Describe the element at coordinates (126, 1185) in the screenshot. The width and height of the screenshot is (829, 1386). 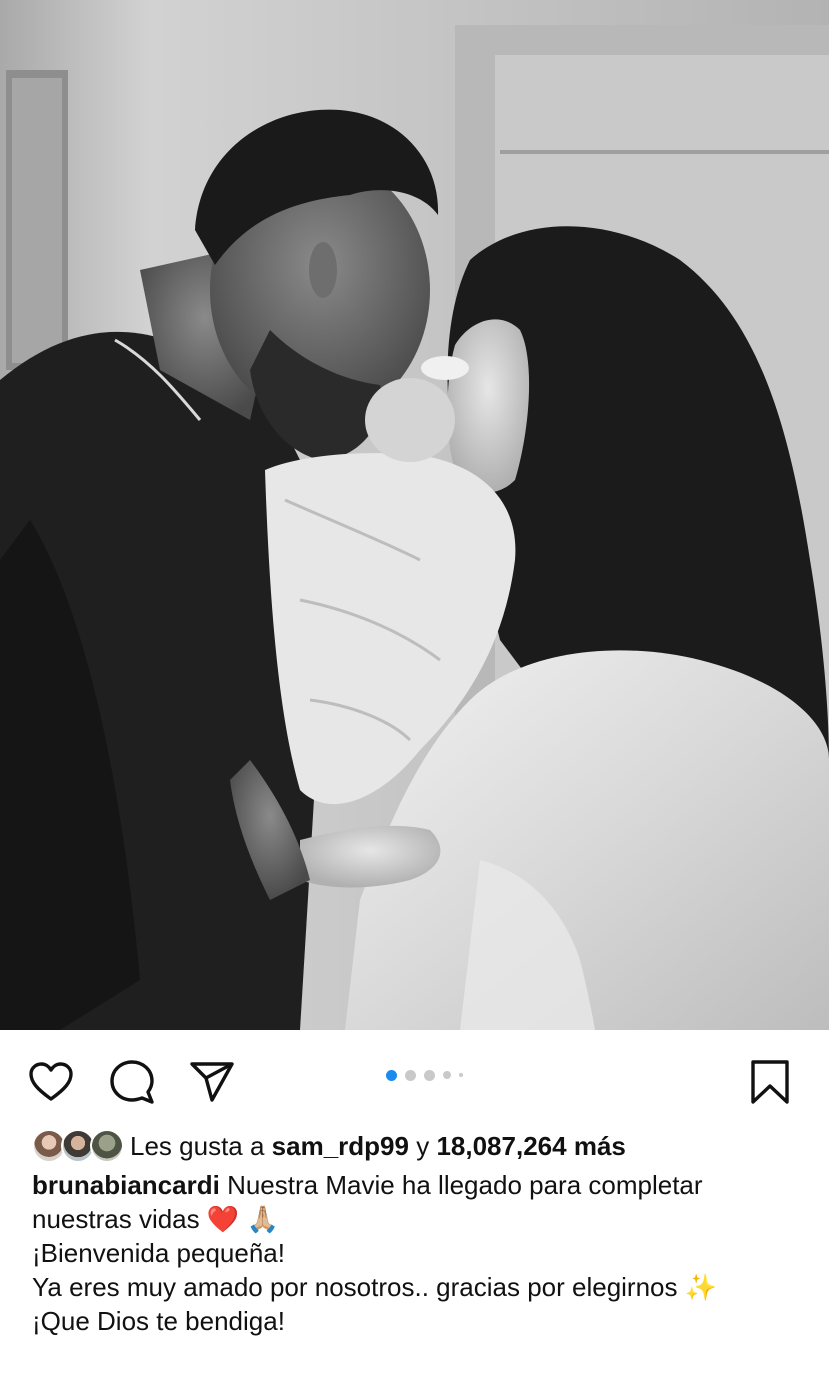
I see `caption-username: brunabiancardi` at that location.